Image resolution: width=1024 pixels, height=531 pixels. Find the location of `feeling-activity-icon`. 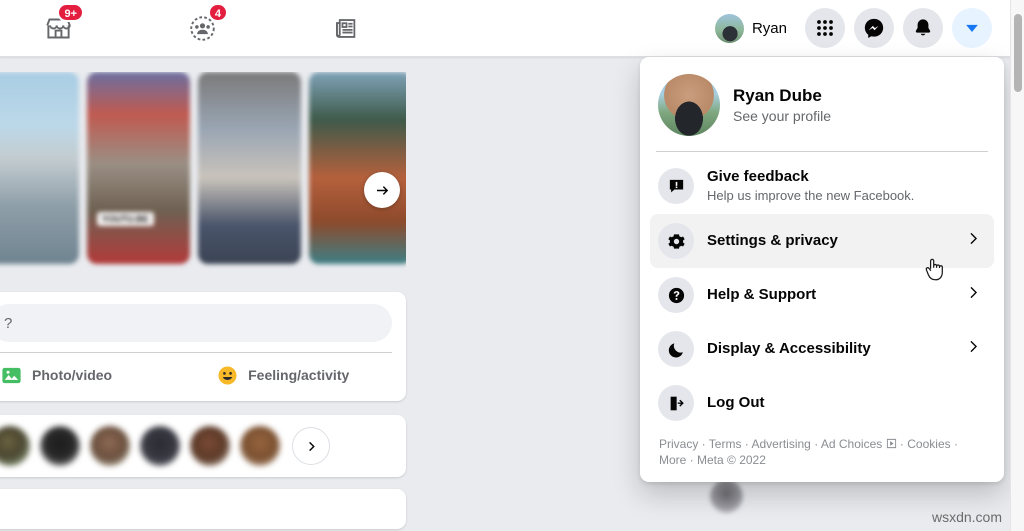

feeling-activity-icon is located at coordinates (227, 375).